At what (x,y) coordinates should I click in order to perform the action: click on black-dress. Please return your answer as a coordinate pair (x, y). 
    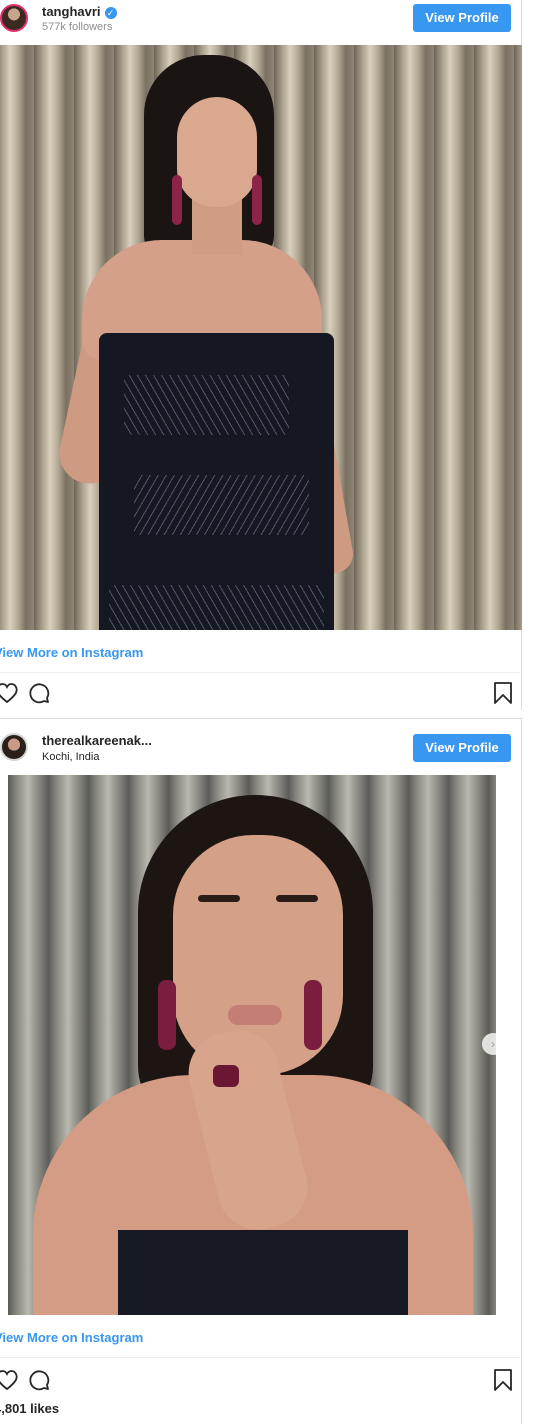
    Looking at the image, I should click on (263, 1272).